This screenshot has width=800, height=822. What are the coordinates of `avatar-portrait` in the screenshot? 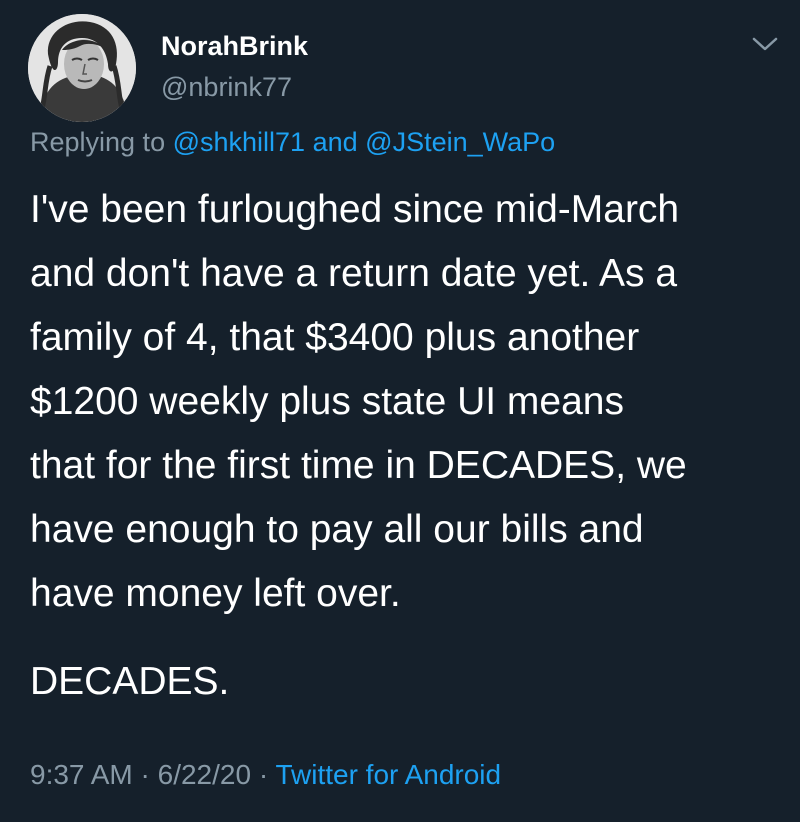 It's located at (82, 68).